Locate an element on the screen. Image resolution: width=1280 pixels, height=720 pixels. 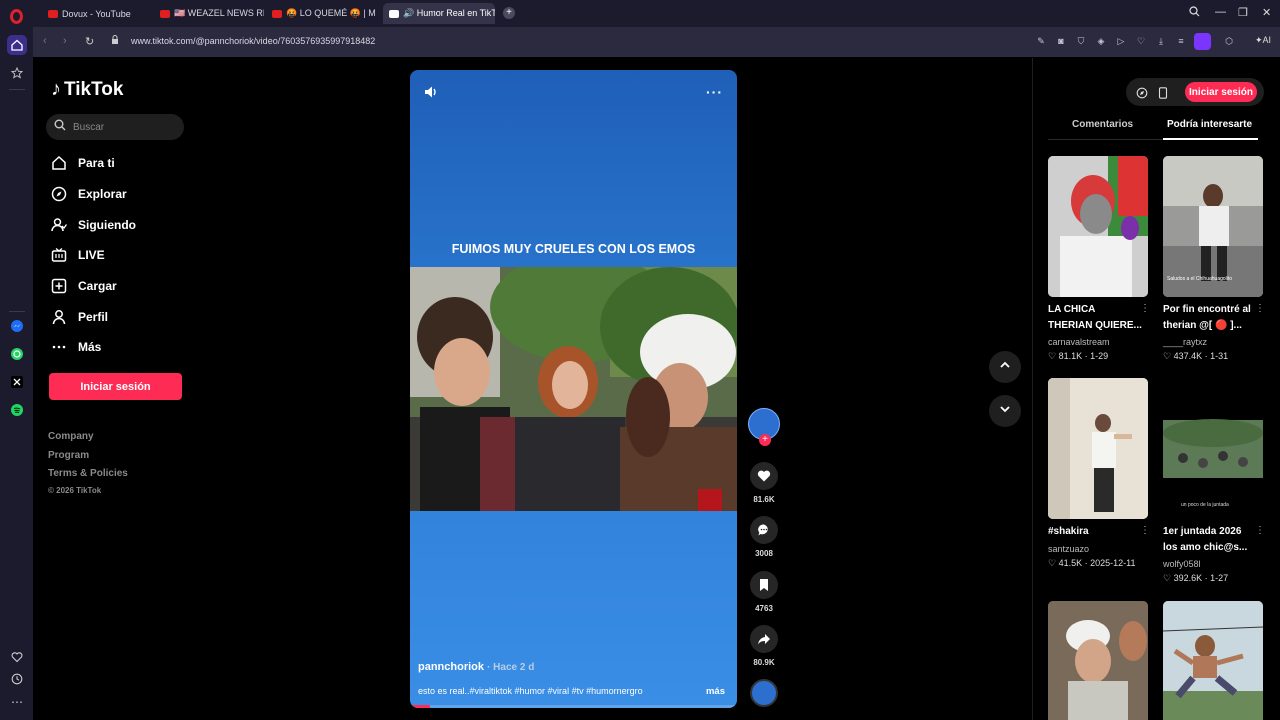
easy-setup-menu-icon: ≡ is located at coordinates (1181, 41).